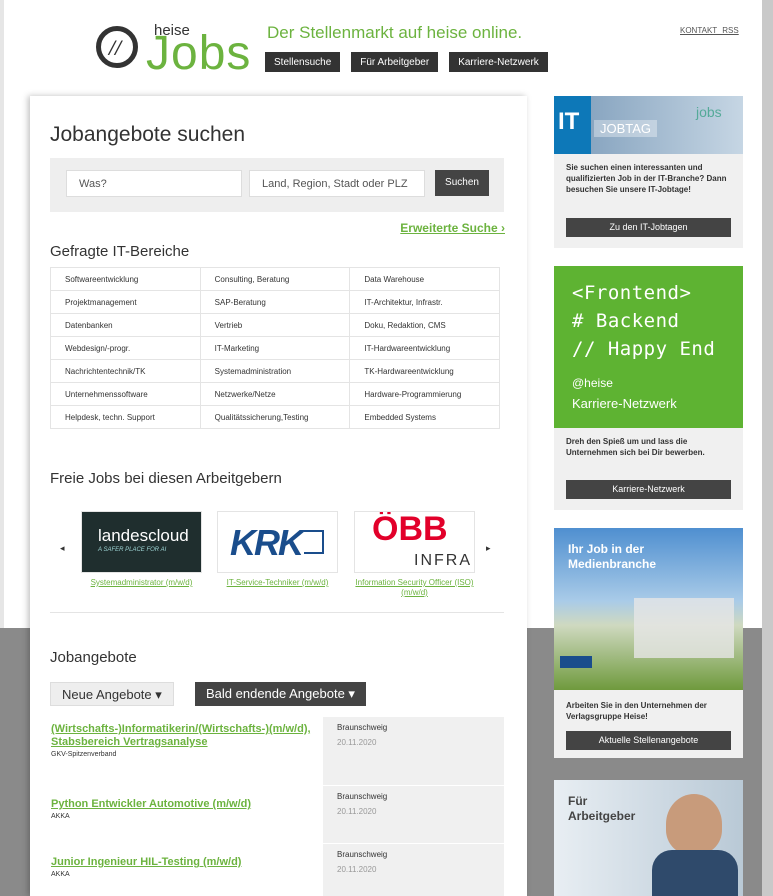 This screenshot has width=773, height=896. What do you see at coordinates (166, 478) in the screenshot?
I see `employers-heading: Freie Jobs bei diesen Arbeitgebern` at bounding box center [166, 478].